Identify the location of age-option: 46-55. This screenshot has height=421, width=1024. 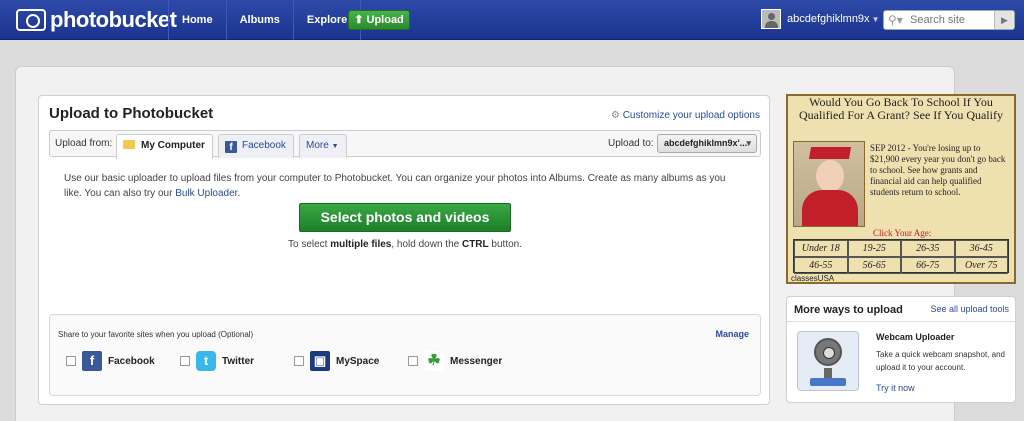
(821, 265).